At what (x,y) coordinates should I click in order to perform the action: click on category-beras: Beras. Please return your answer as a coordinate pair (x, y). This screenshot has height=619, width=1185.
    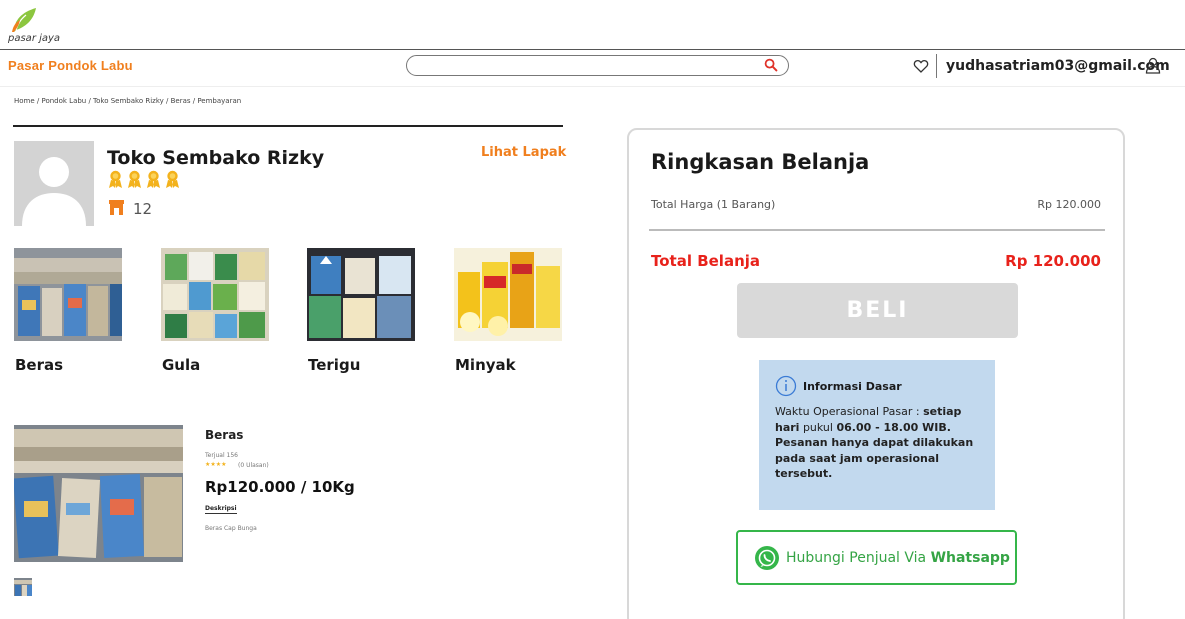
    Looking at the image, I should click on (68, 311).